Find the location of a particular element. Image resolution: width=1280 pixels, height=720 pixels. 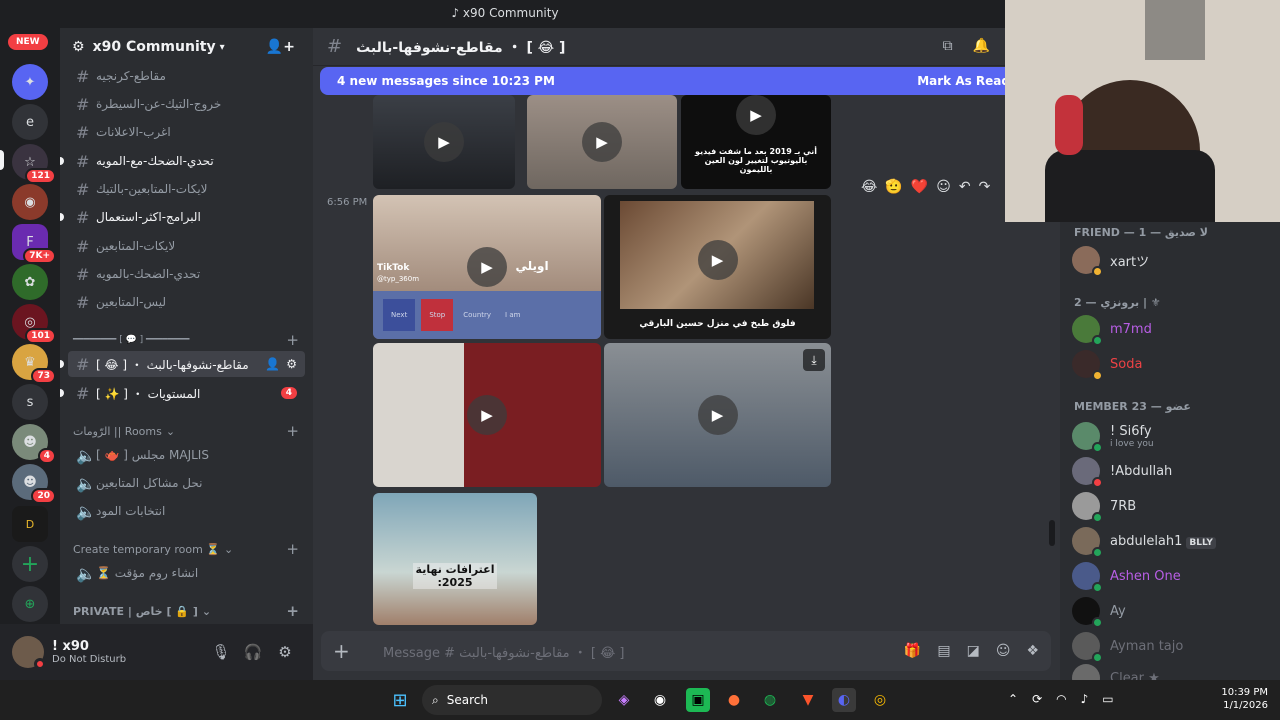

member-item: Clear ★ is located at coordinates (1172, 670).